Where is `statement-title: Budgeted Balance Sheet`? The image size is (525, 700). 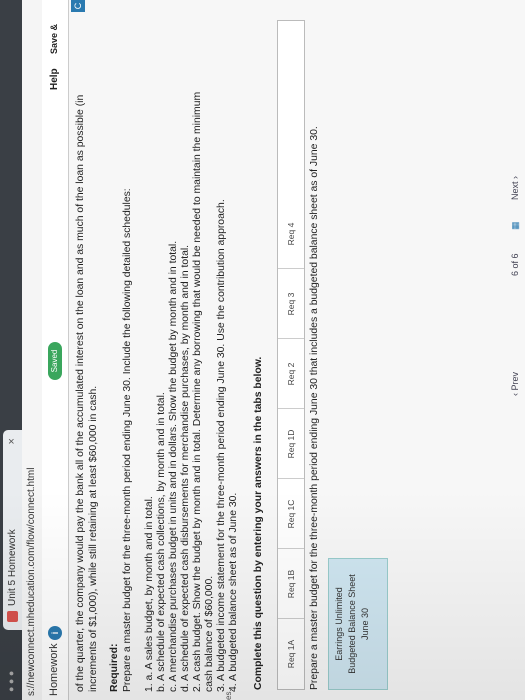
statement-title: Budgeted Balance Sheet is located at coordinates (352, 624).